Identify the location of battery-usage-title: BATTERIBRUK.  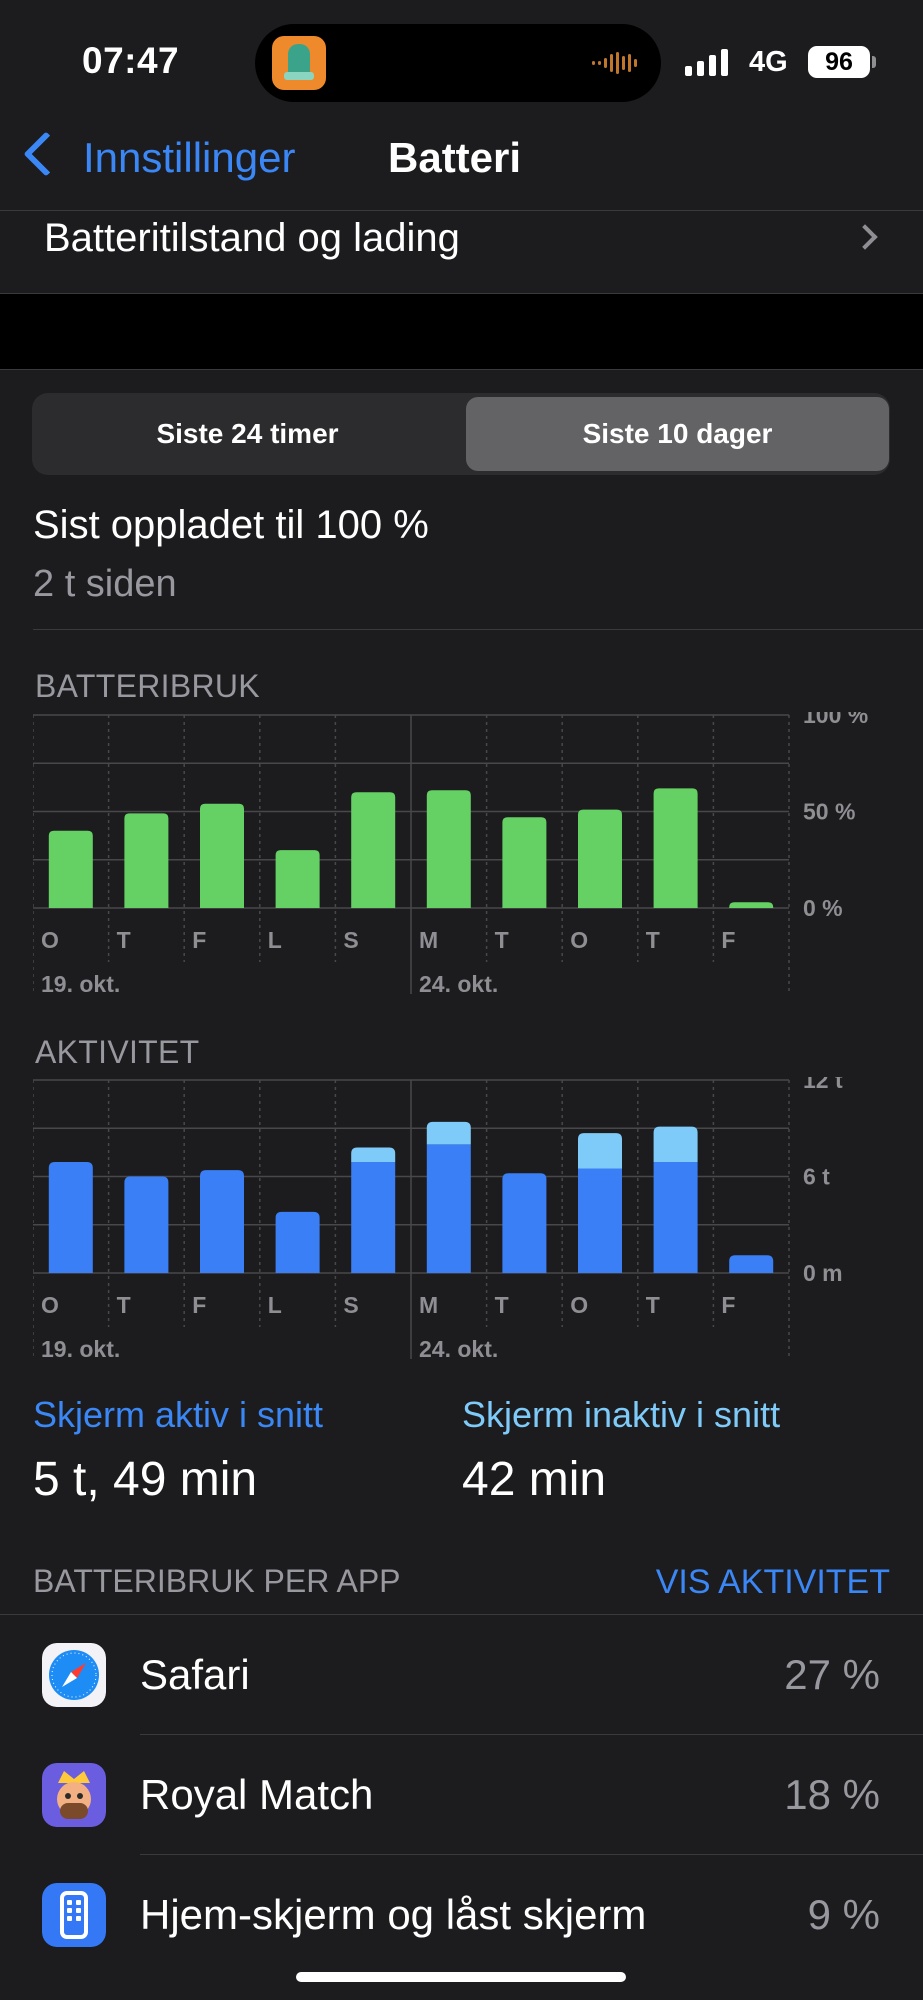
(147, 686).